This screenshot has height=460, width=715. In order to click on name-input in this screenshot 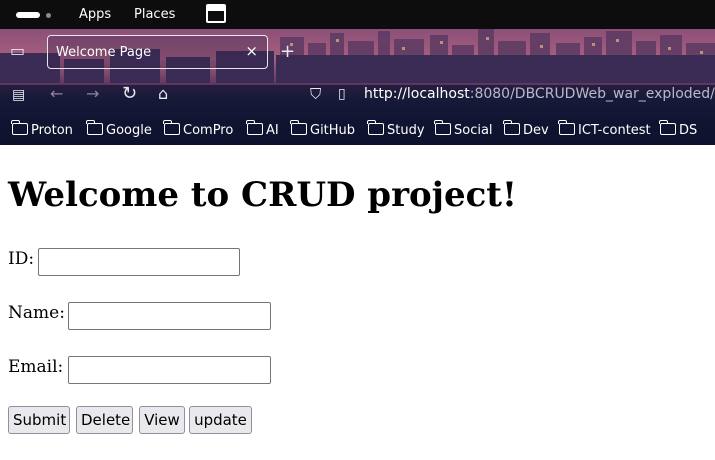, I will do `click(169, 316)`.